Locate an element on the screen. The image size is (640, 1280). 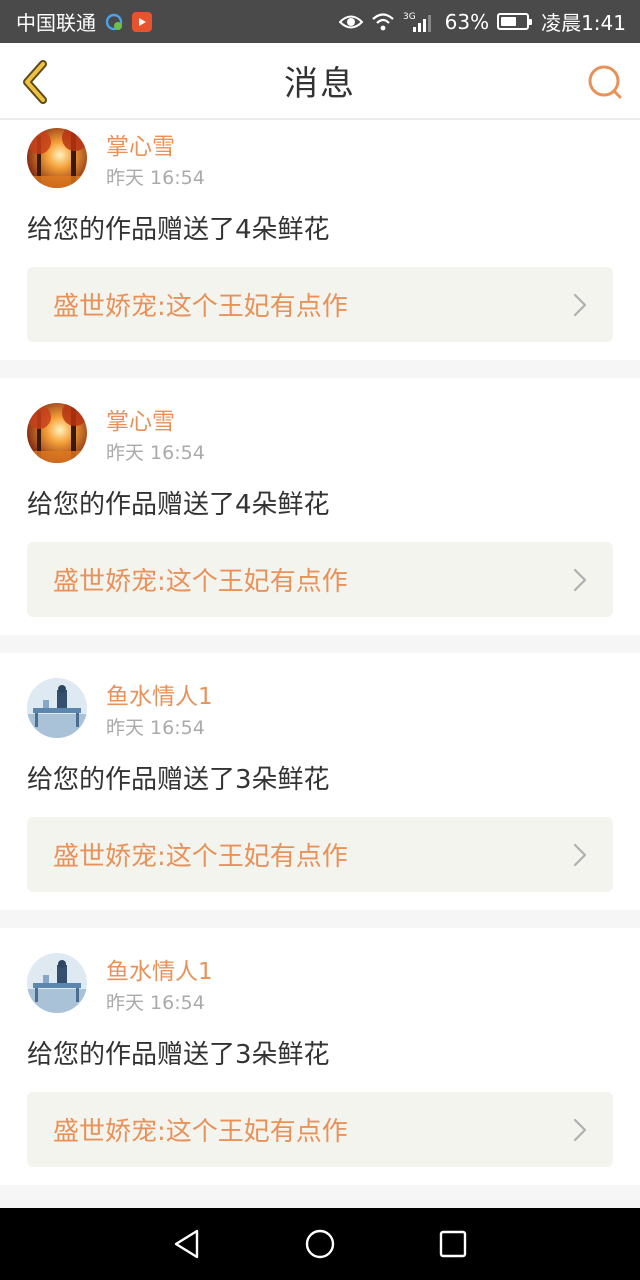
wifi-icon is located at coordinates (383, 21).